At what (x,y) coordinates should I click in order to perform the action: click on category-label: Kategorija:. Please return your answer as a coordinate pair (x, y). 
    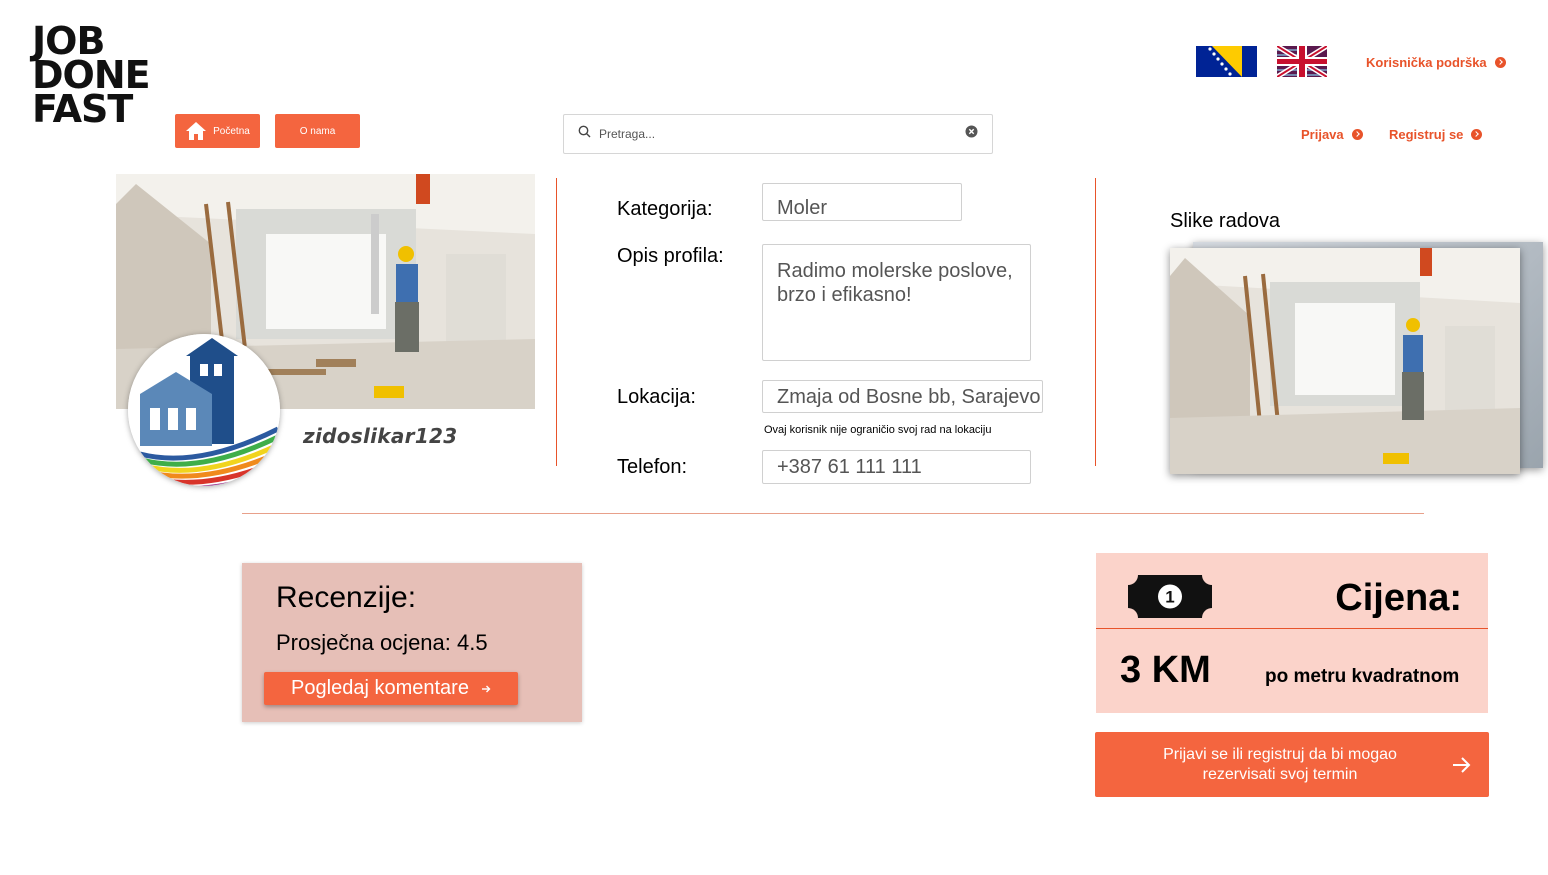
    Looking at the image, I should click on (665, 209).